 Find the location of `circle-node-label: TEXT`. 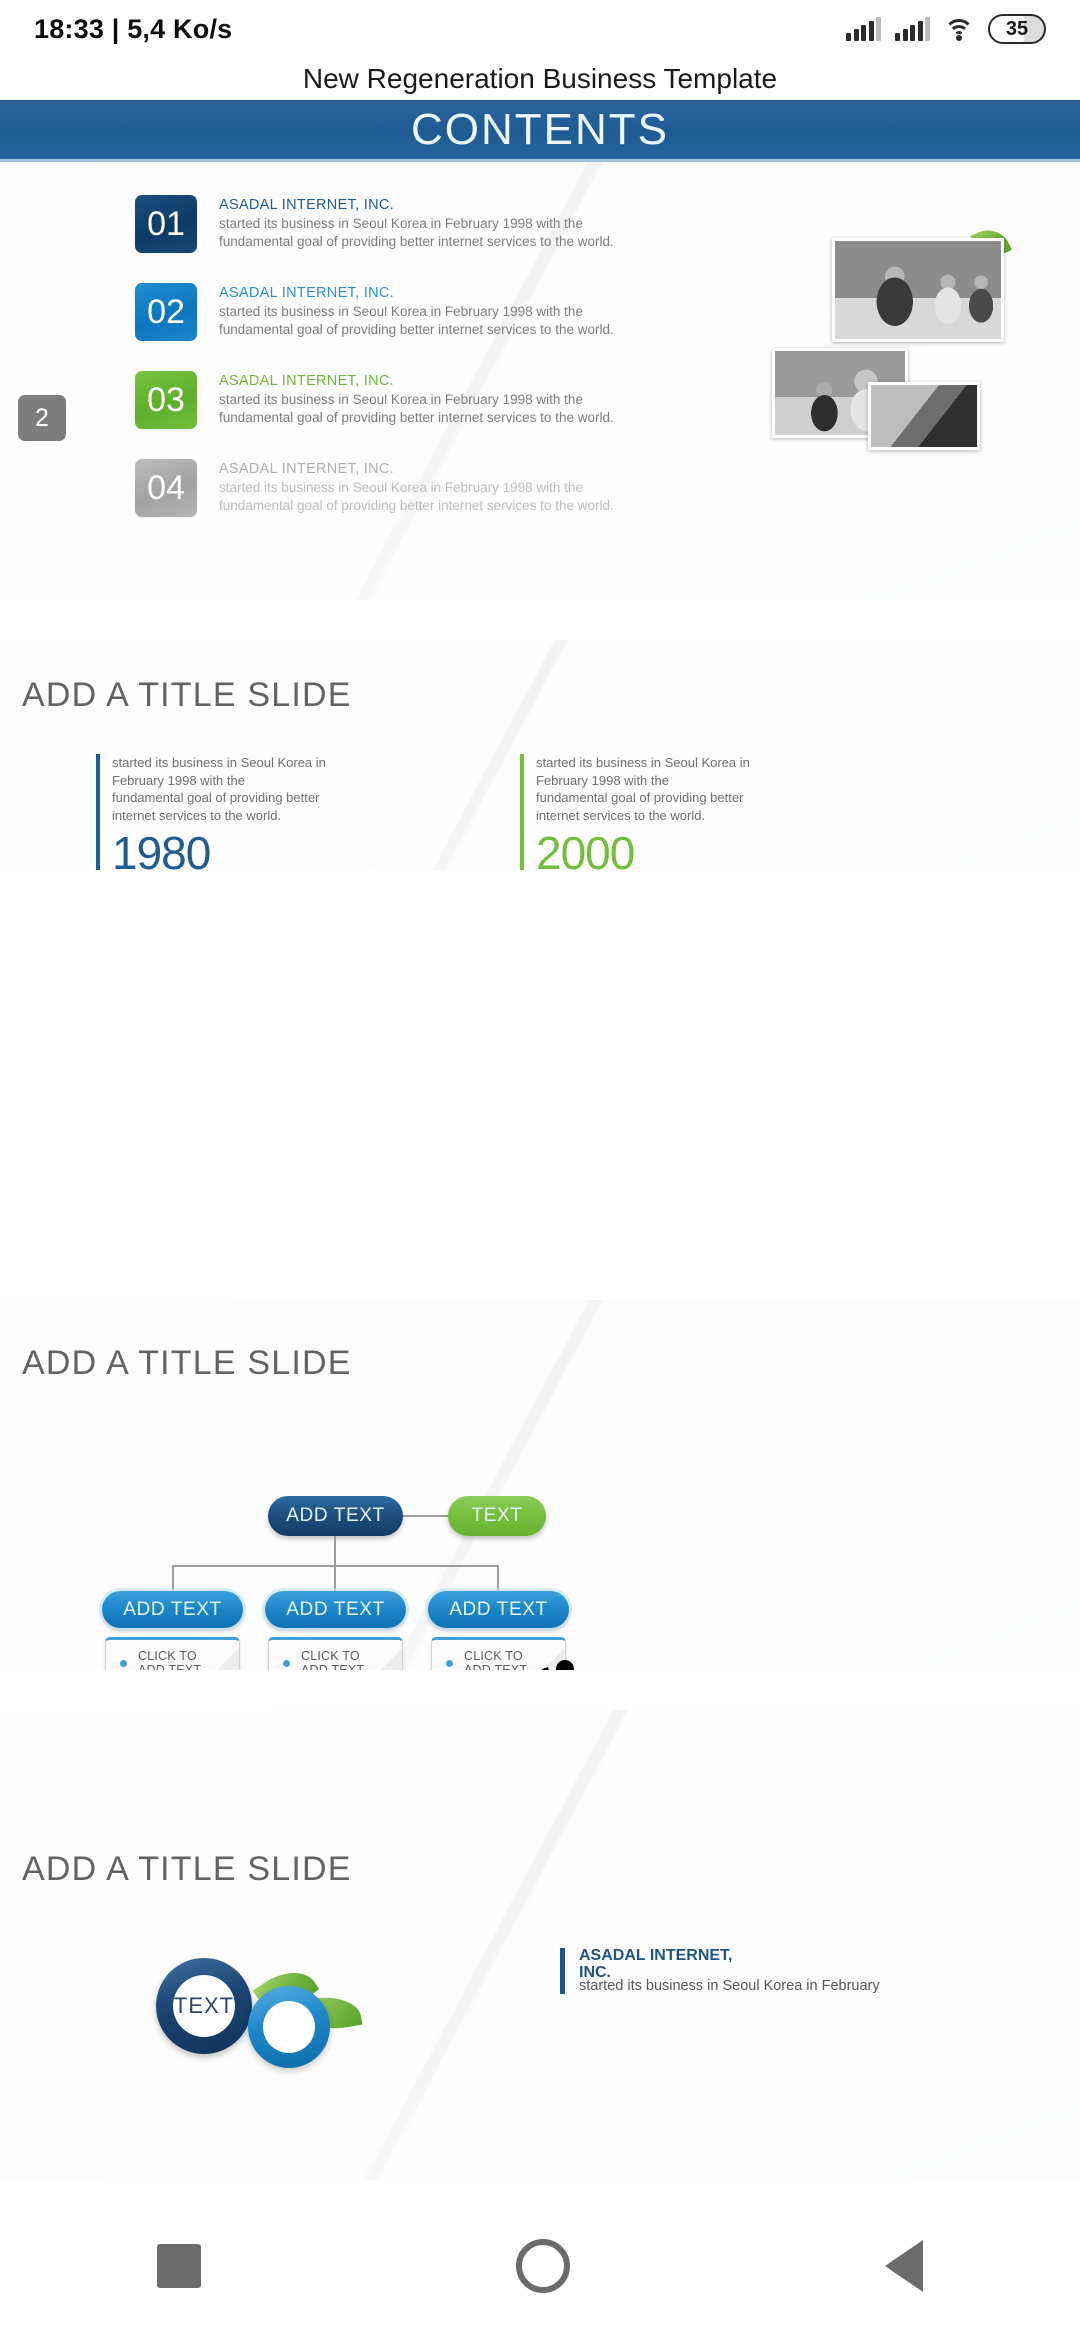

circle-node-label: TEXT is located at coordinates (204, 2005).